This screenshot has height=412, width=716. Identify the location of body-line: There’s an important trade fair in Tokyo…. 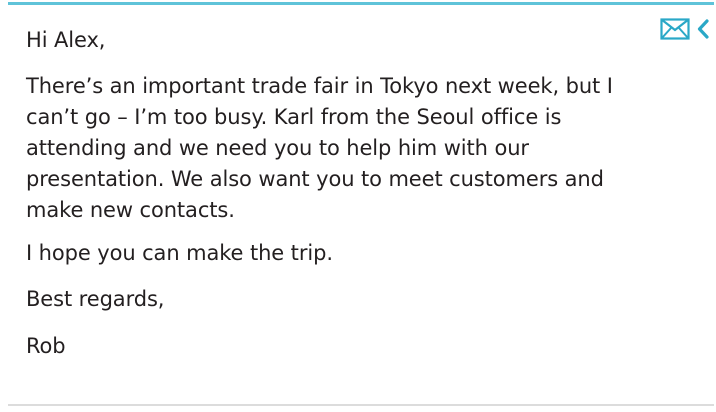
(319, 86).